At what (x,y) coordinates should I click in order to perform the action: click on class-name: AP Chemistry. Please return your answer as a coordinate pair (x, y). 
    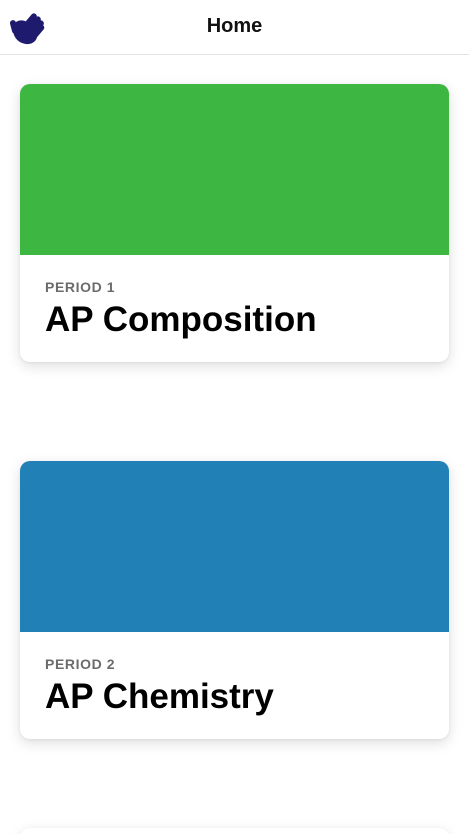
    Looking at the image, I should click on (159, 696).